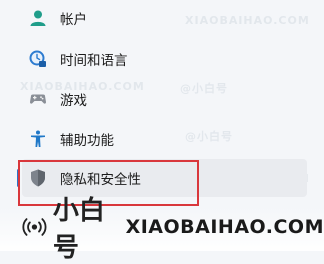 This screenshot has height=264, width=324. I want to click on sidebar-item-accessibility: 辅助功能, so click(164, 139).